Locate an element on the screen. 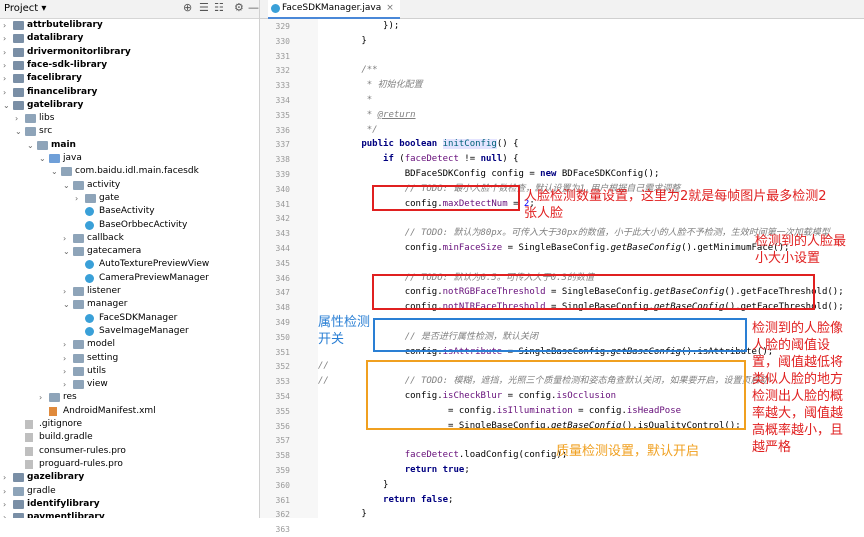 The width and height of the screenshot is (864, 537). code-token: BDFaceSDKConfig(); is located at coordinates (610, 174).